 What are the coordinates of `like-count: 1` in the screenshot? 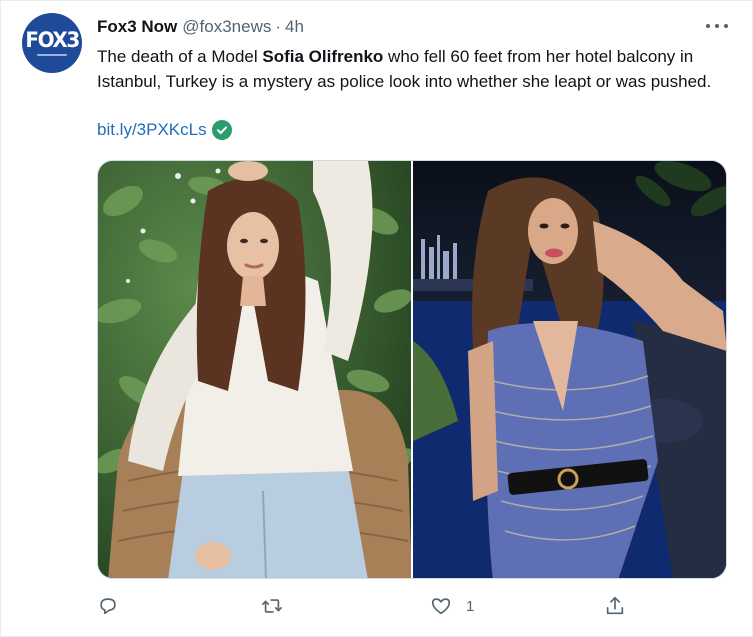 It's located at (470, 606).